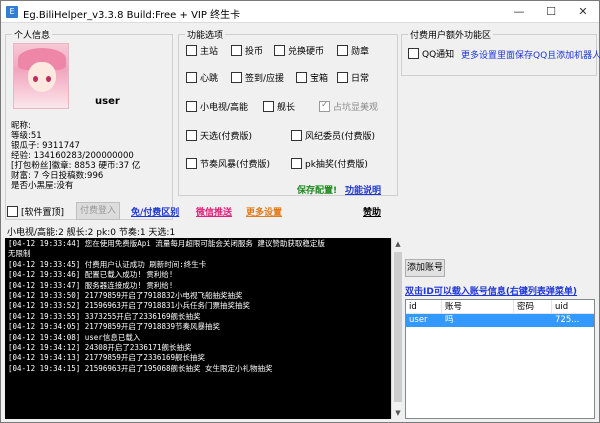 This screenshot has height=423, width=600. I want to click on checkbox-rhythm-storm: 节奏风暴(付费版), so click(228, 163).